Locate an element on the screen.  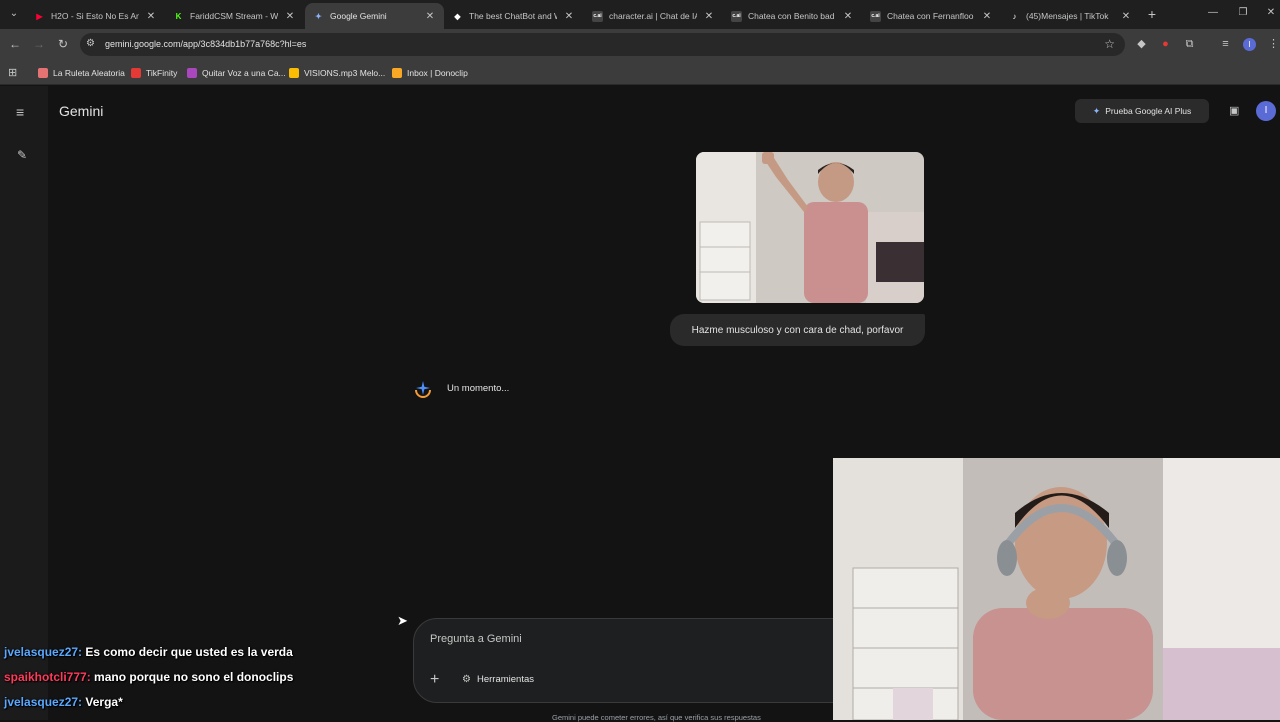
browser-tab: ✦ Google Gemini ✕ is located at coordinates (374, 16).